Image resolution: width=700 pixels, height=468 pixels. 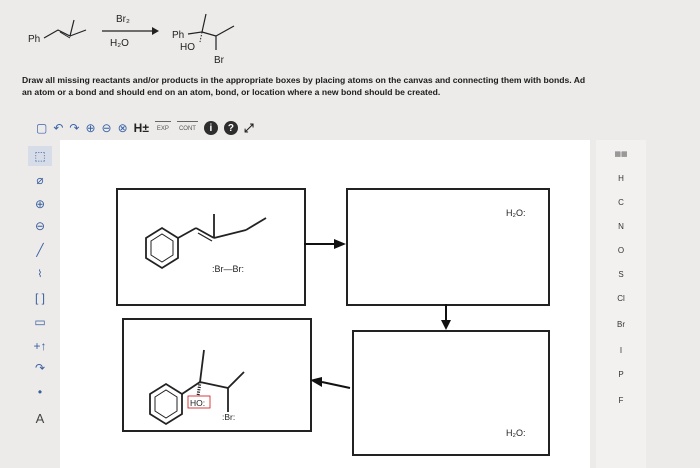 I want to click on editor-toolbar: ▢ ↶ ↷ ⊕ ⊖ ⊗ H± EXP CONT i ? ⤢, so click(x=145, y=128).